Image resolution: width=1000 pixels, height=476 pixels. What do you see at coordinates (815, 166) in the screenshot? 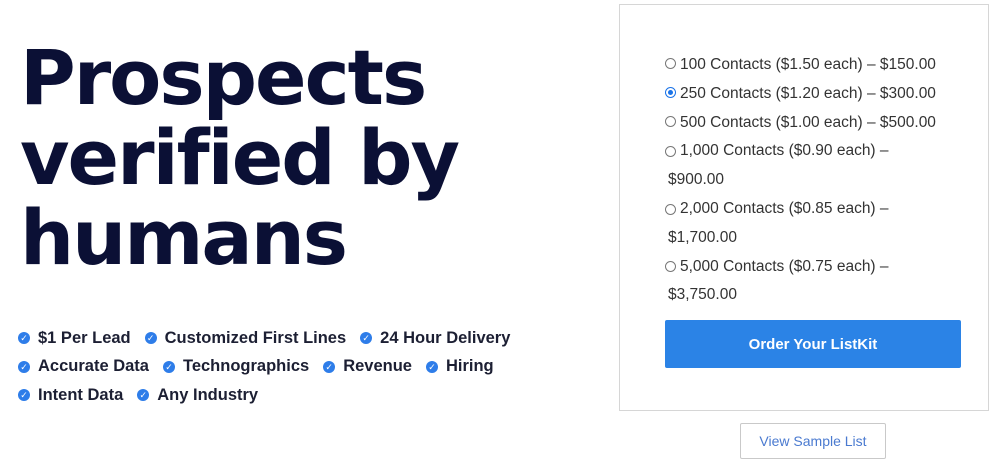
I see `pricing-option-1000: 1,000 Contacts ($0.90 each) – $900.00` at bounding box center [815, 166].